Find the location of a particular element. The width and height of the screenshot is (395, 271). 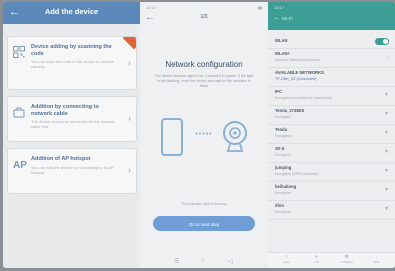

network-name: beihaitong is located at coordinates (286, 186).